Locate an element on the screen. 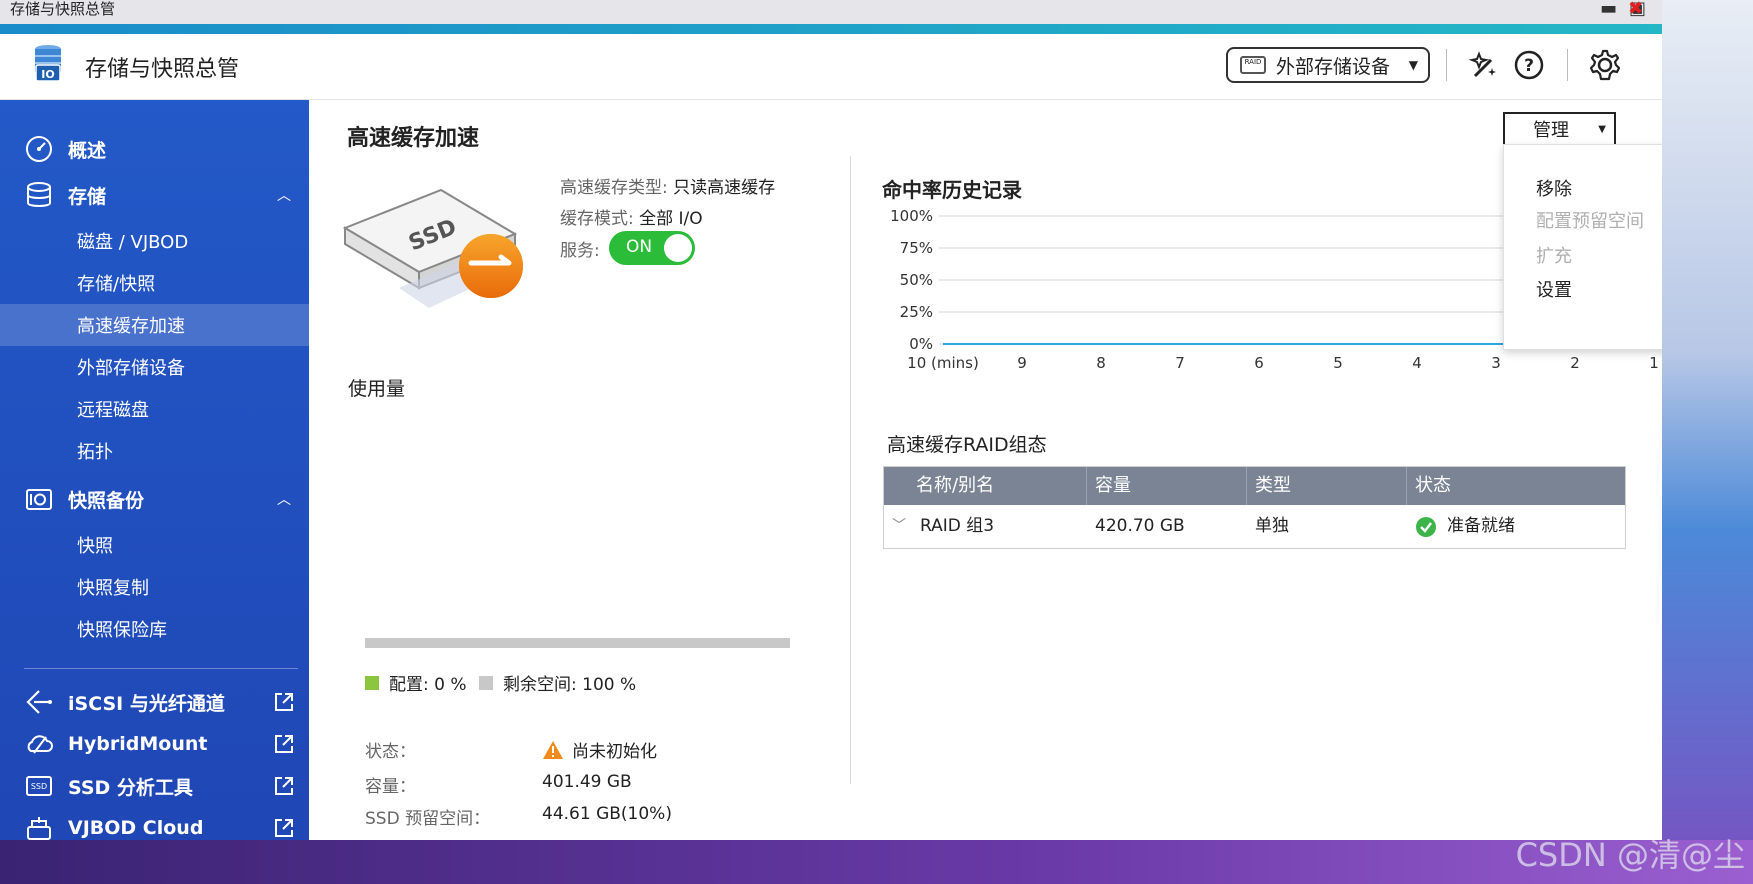  app-title: 存储与快照总管 is located at coordinates (162, 69).